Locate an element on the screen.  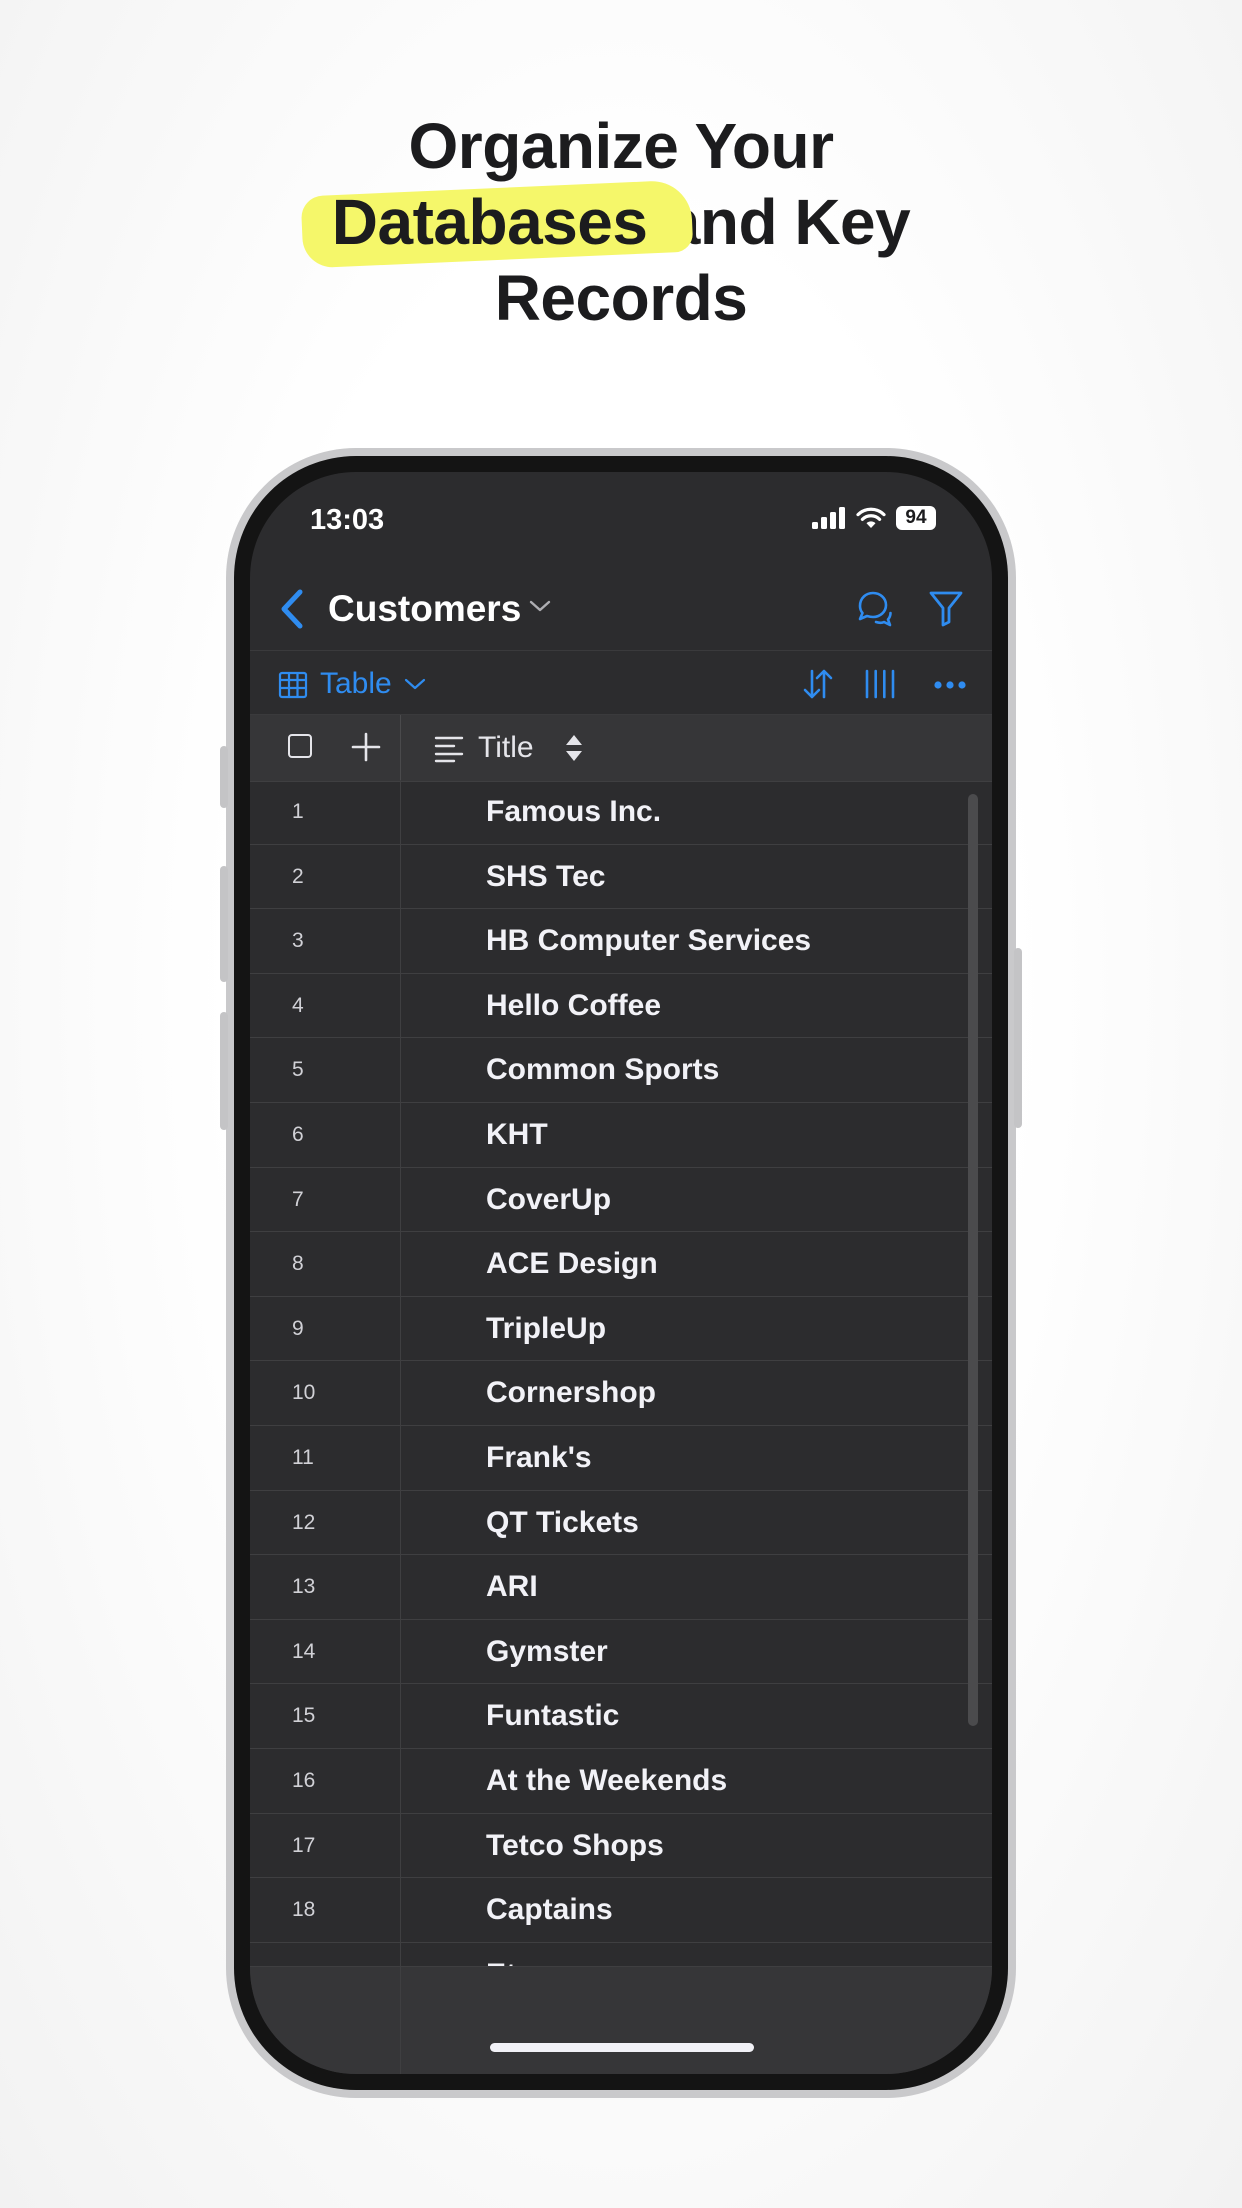
row-number: 13 is located at coordinates (304, 1587).